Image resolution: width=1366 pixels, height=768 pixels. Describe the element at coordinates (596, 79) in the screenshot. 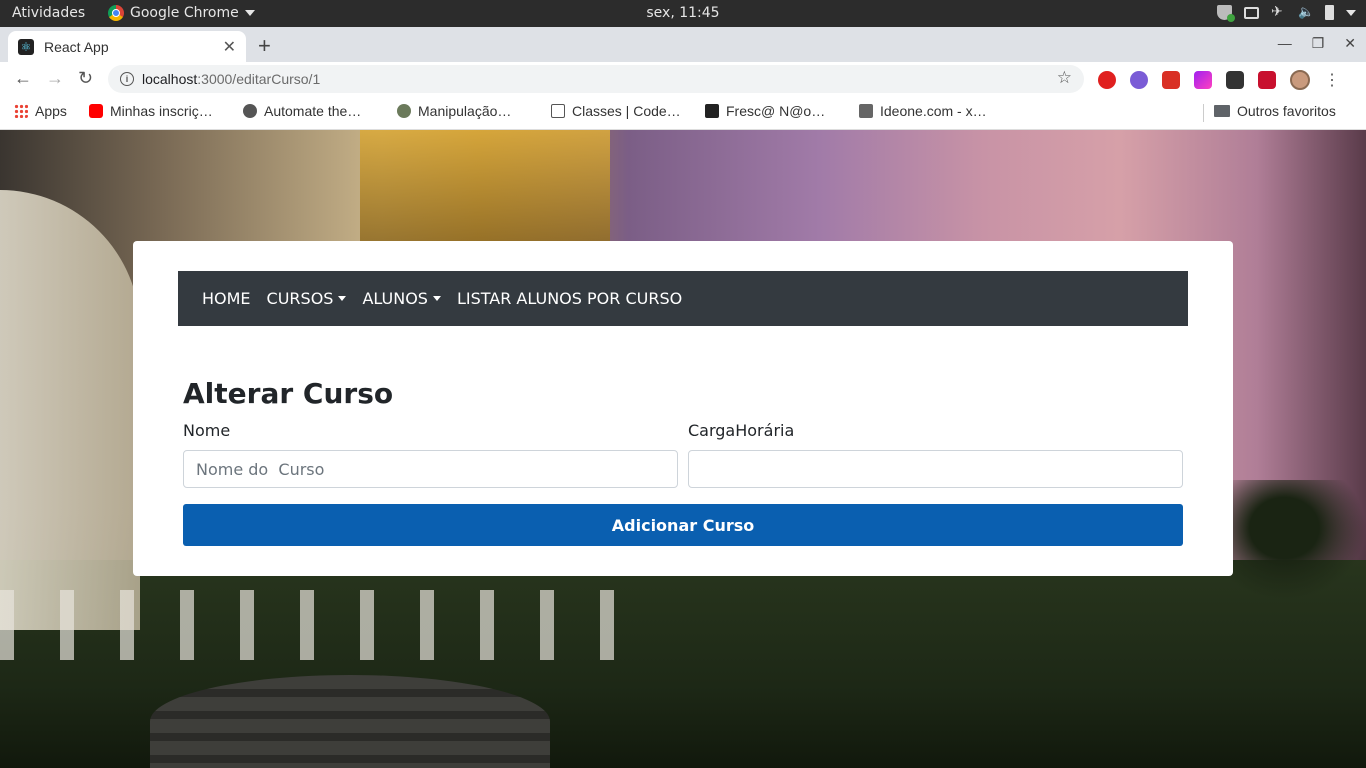

I see `address-bar: i localhost :3000/editarCurso/1 ☆` at that location.